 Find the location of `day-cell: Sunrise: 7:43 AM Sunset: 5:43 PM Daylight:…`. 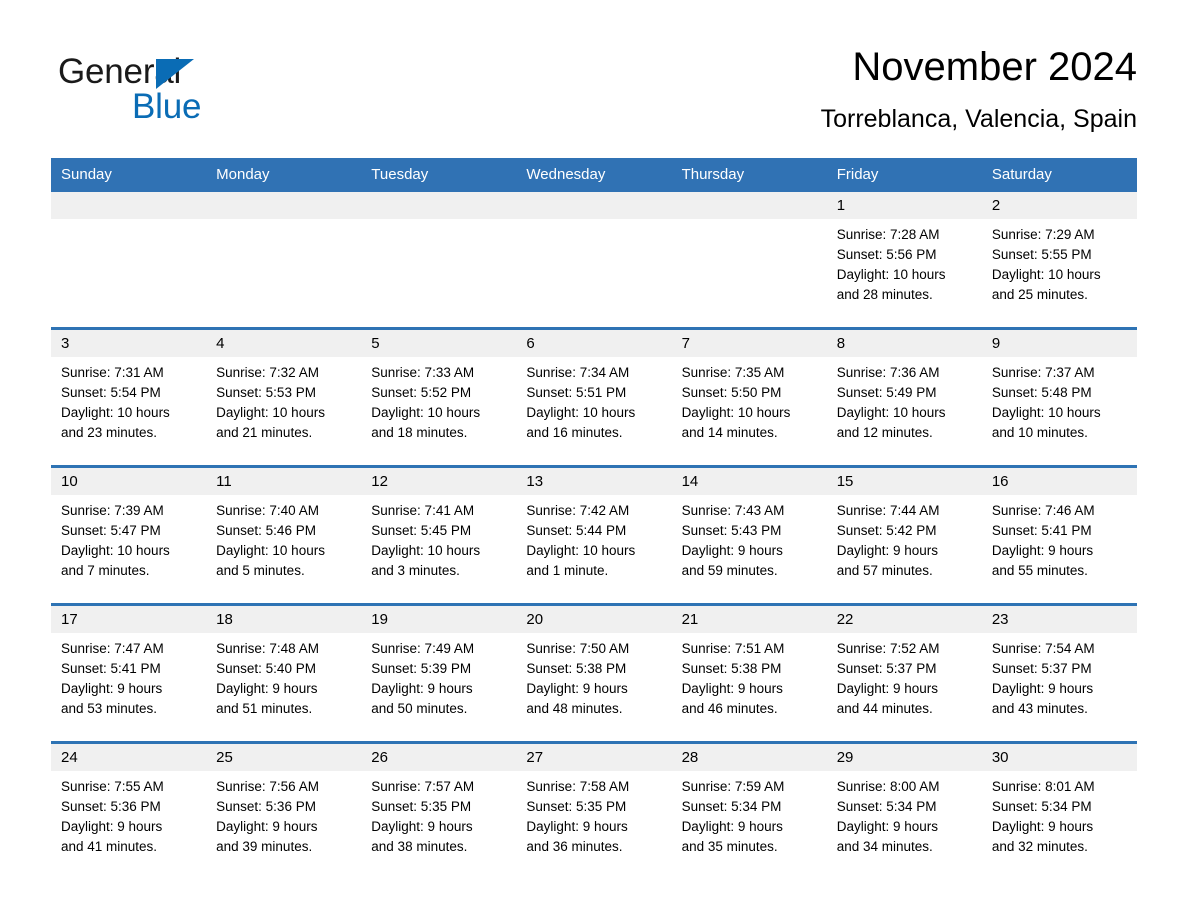

day-cell: Sunrise: 7:43 AM Sunset: 5:43 PM Daylight:… is located at coordinates (749, 549).